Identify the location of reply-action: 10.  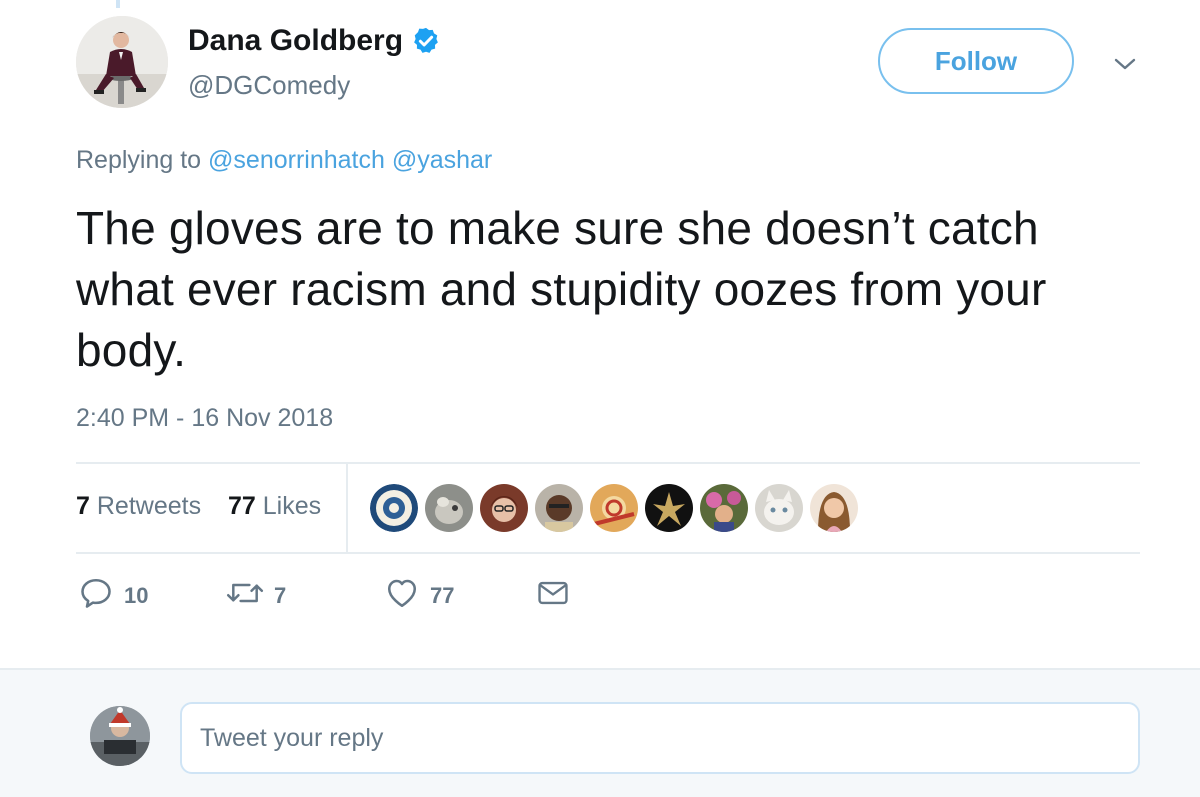
(113, 596).